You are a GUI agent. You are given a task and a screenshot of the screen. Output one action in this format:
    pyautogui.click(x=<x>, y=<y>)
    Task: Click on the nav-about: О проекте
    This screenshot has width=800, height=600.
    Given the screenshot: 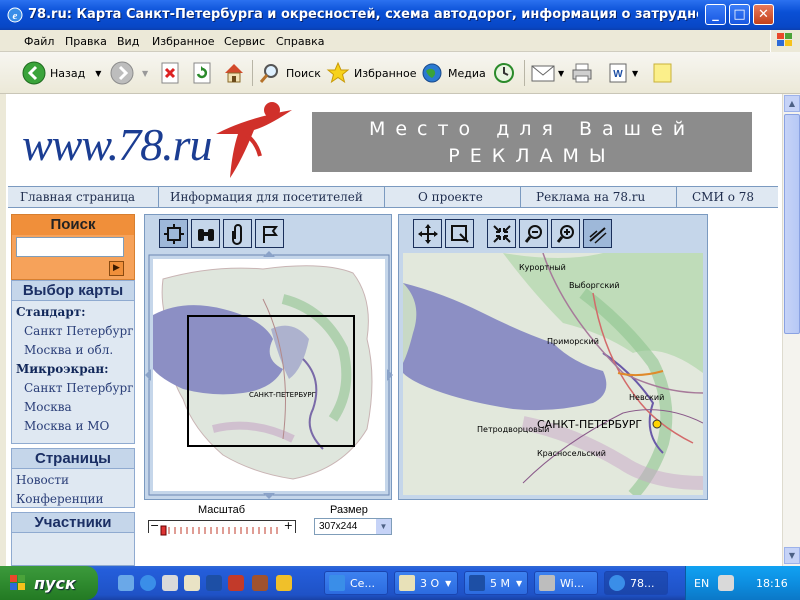 What is the action you would take?
    pyautogui.click(x=450, y=197)
    